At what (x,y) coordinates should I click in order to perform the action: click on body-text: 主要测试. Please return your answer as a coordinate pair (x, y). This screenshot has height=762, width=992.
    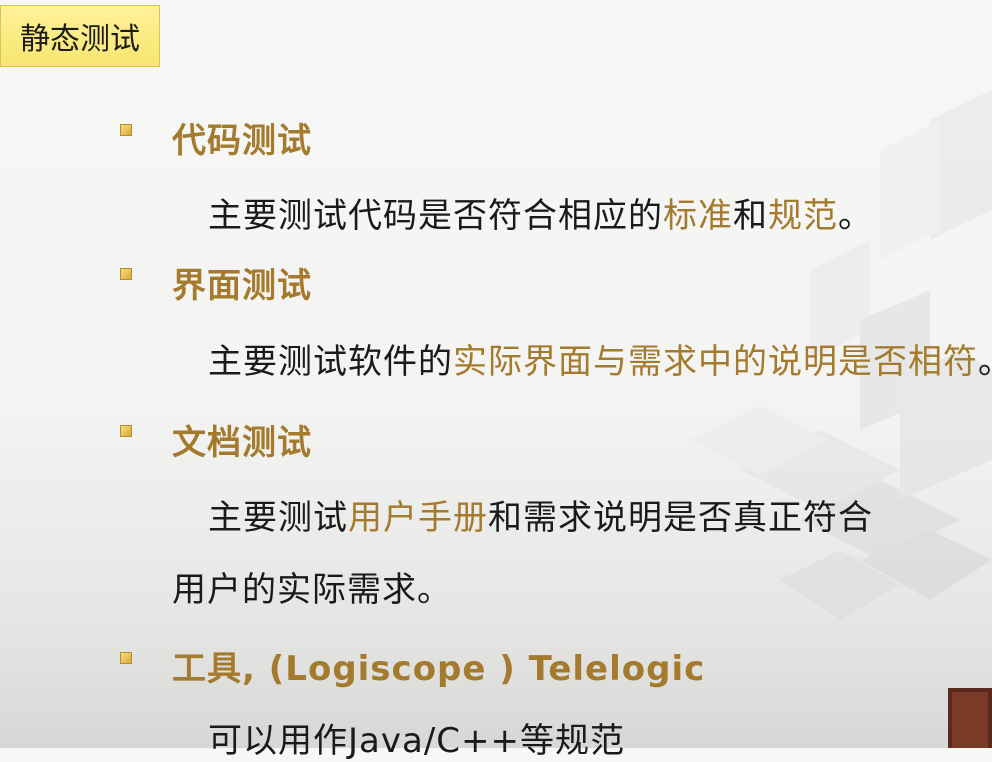
    Looking at the image, I should click on (278, 518).